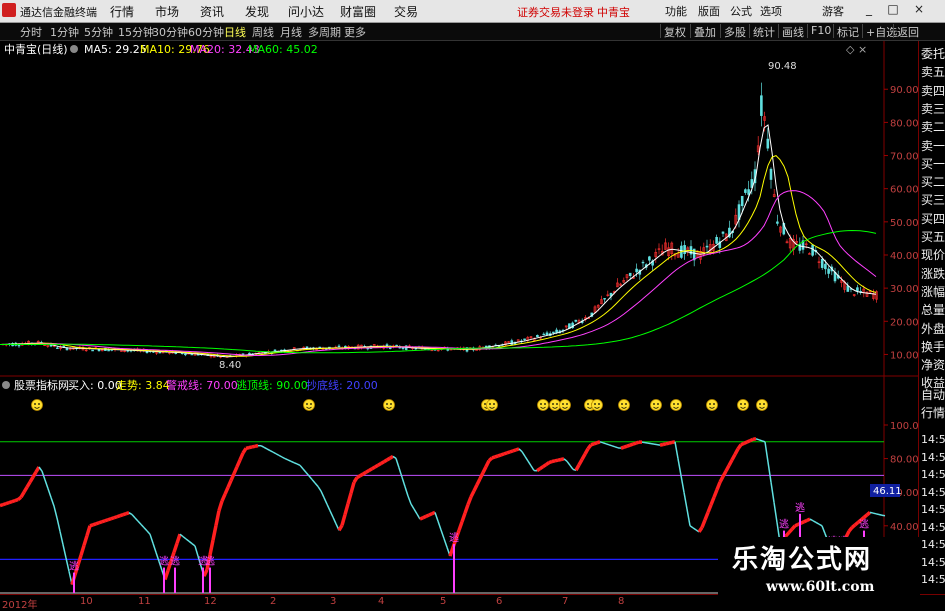 The image size is (945, 611). Describe the element at coordinates (819, 31) in the screenshot. I see `f10-button: F10` at that location.